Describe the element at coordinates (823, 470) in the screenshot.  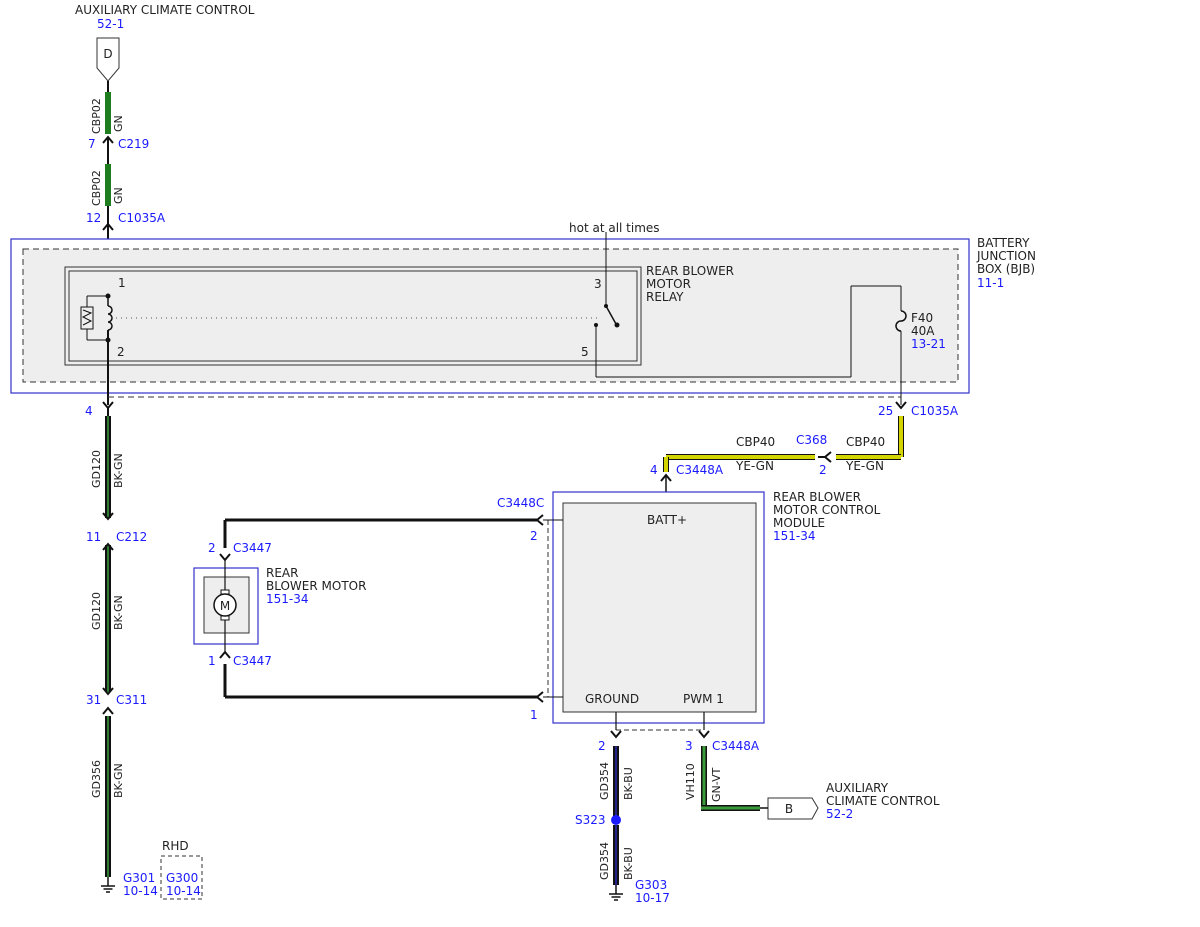
I see `c368-pin: 2` at that location.